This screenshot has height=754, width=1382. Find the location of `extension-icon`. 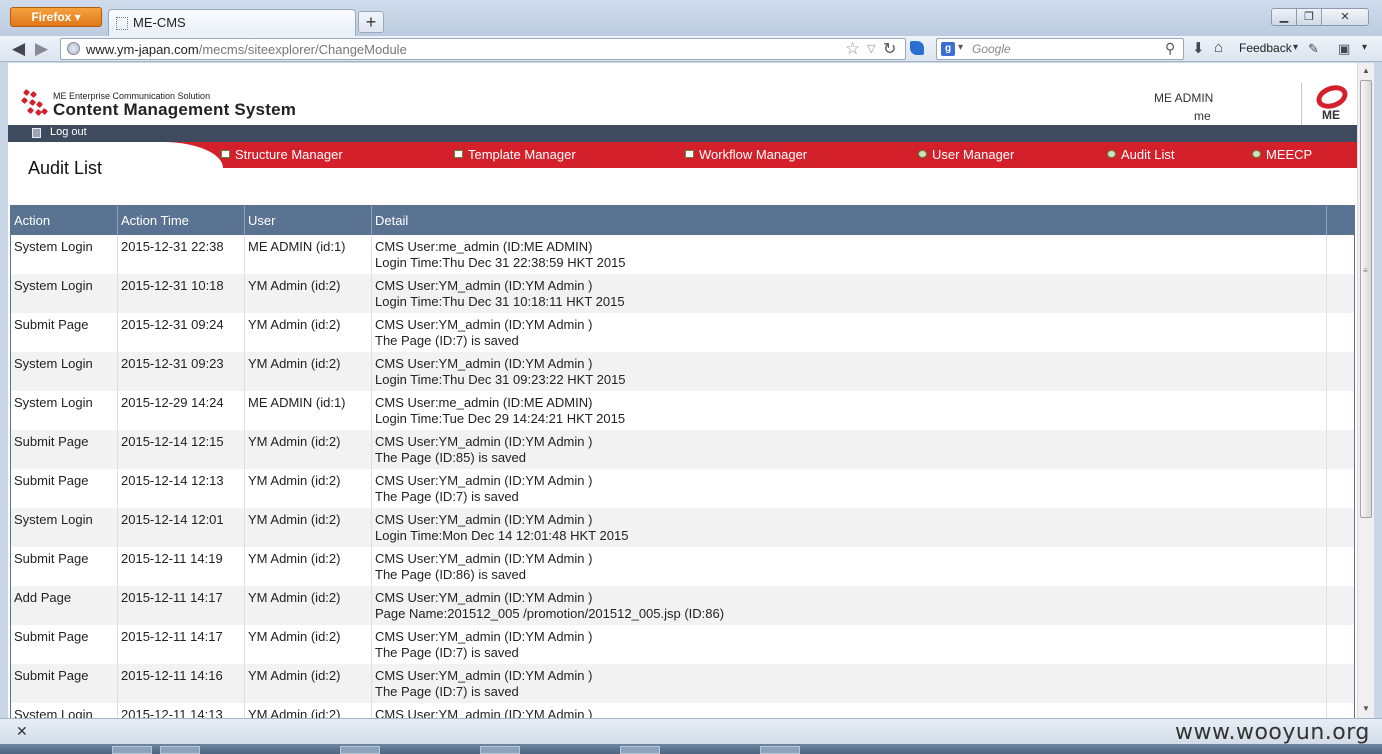

extension-icon is located at coordinates (917, 48).